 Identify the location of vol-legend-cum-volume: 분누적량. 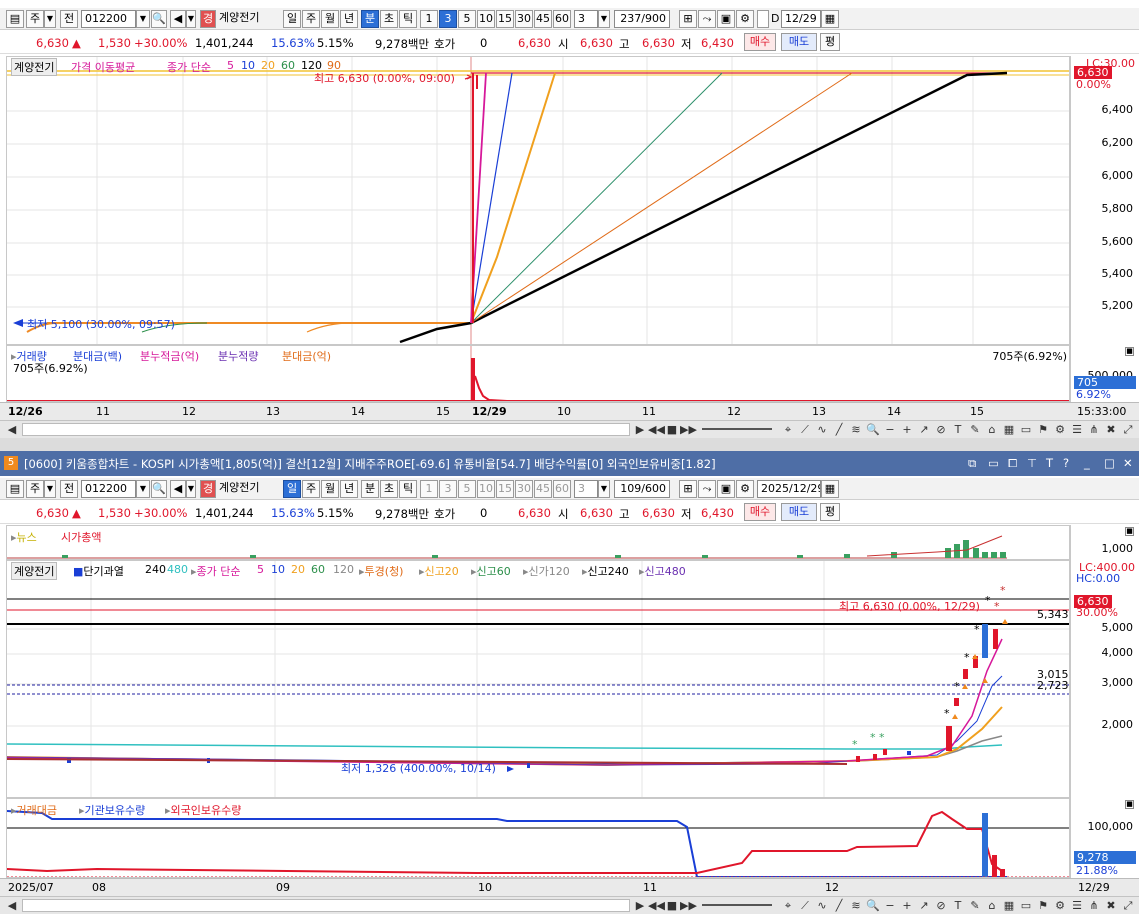
(238, 356).